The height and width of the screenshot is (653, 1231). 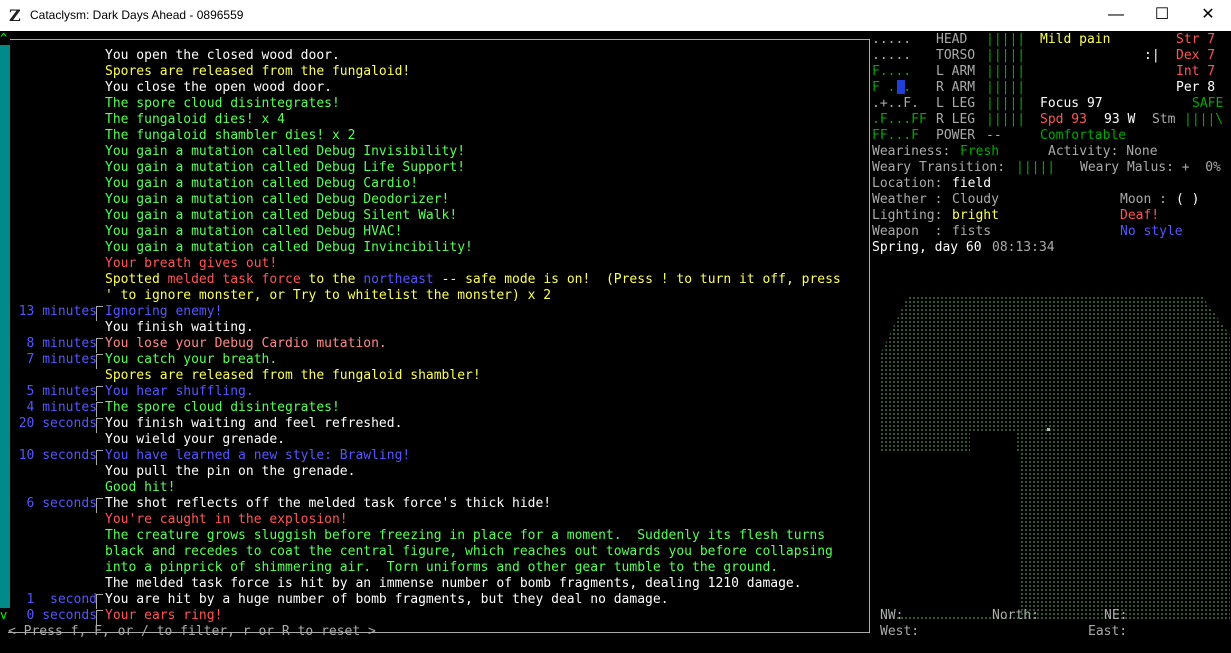 What do you see at coordinates (5, 38) in the screenshot?
I see `scroll-up-indicator: ^` at bounding box center [5, 38].